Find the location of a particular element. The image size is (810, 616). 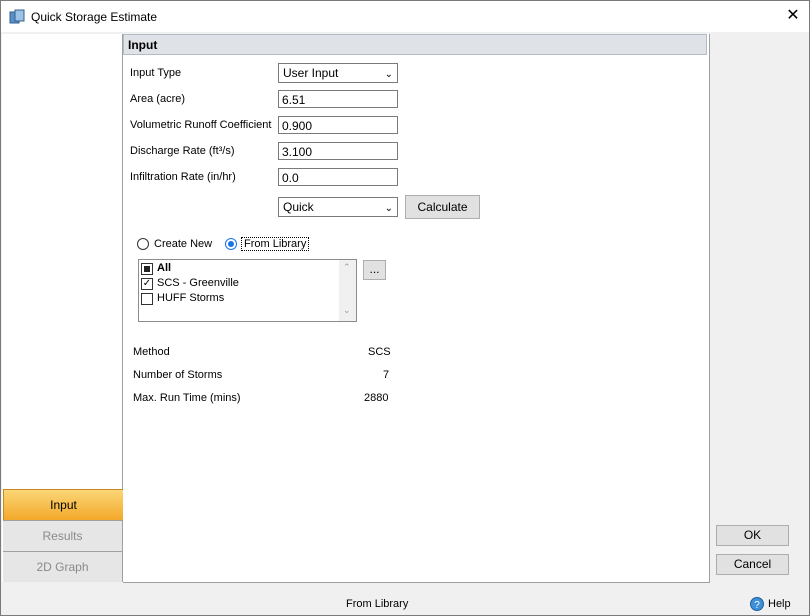

method-value: SCS is located at coordinates (379, 352).